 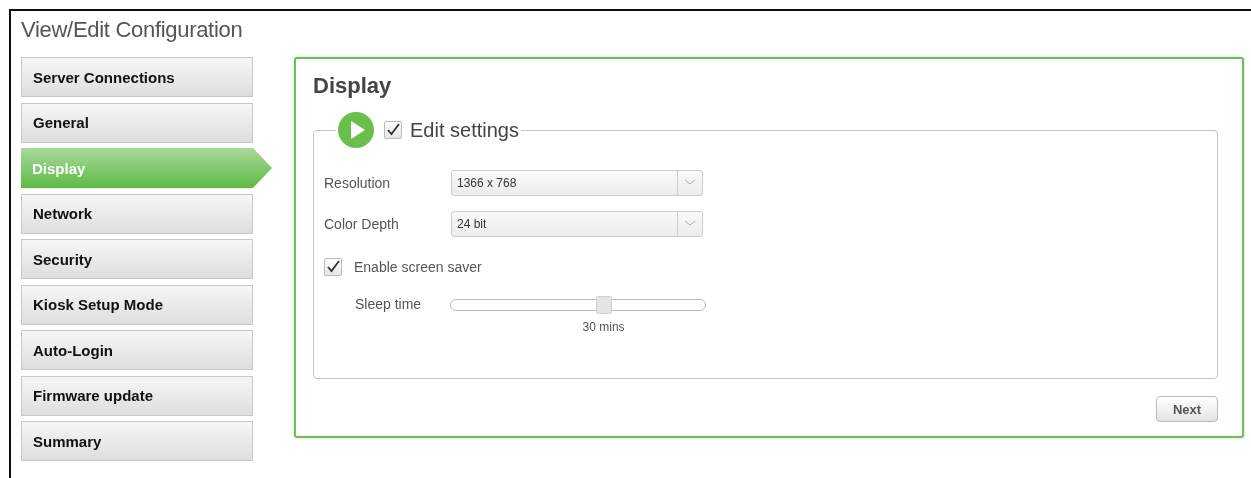 I want to click on next-button: Next, so click(x=1187, y=409).